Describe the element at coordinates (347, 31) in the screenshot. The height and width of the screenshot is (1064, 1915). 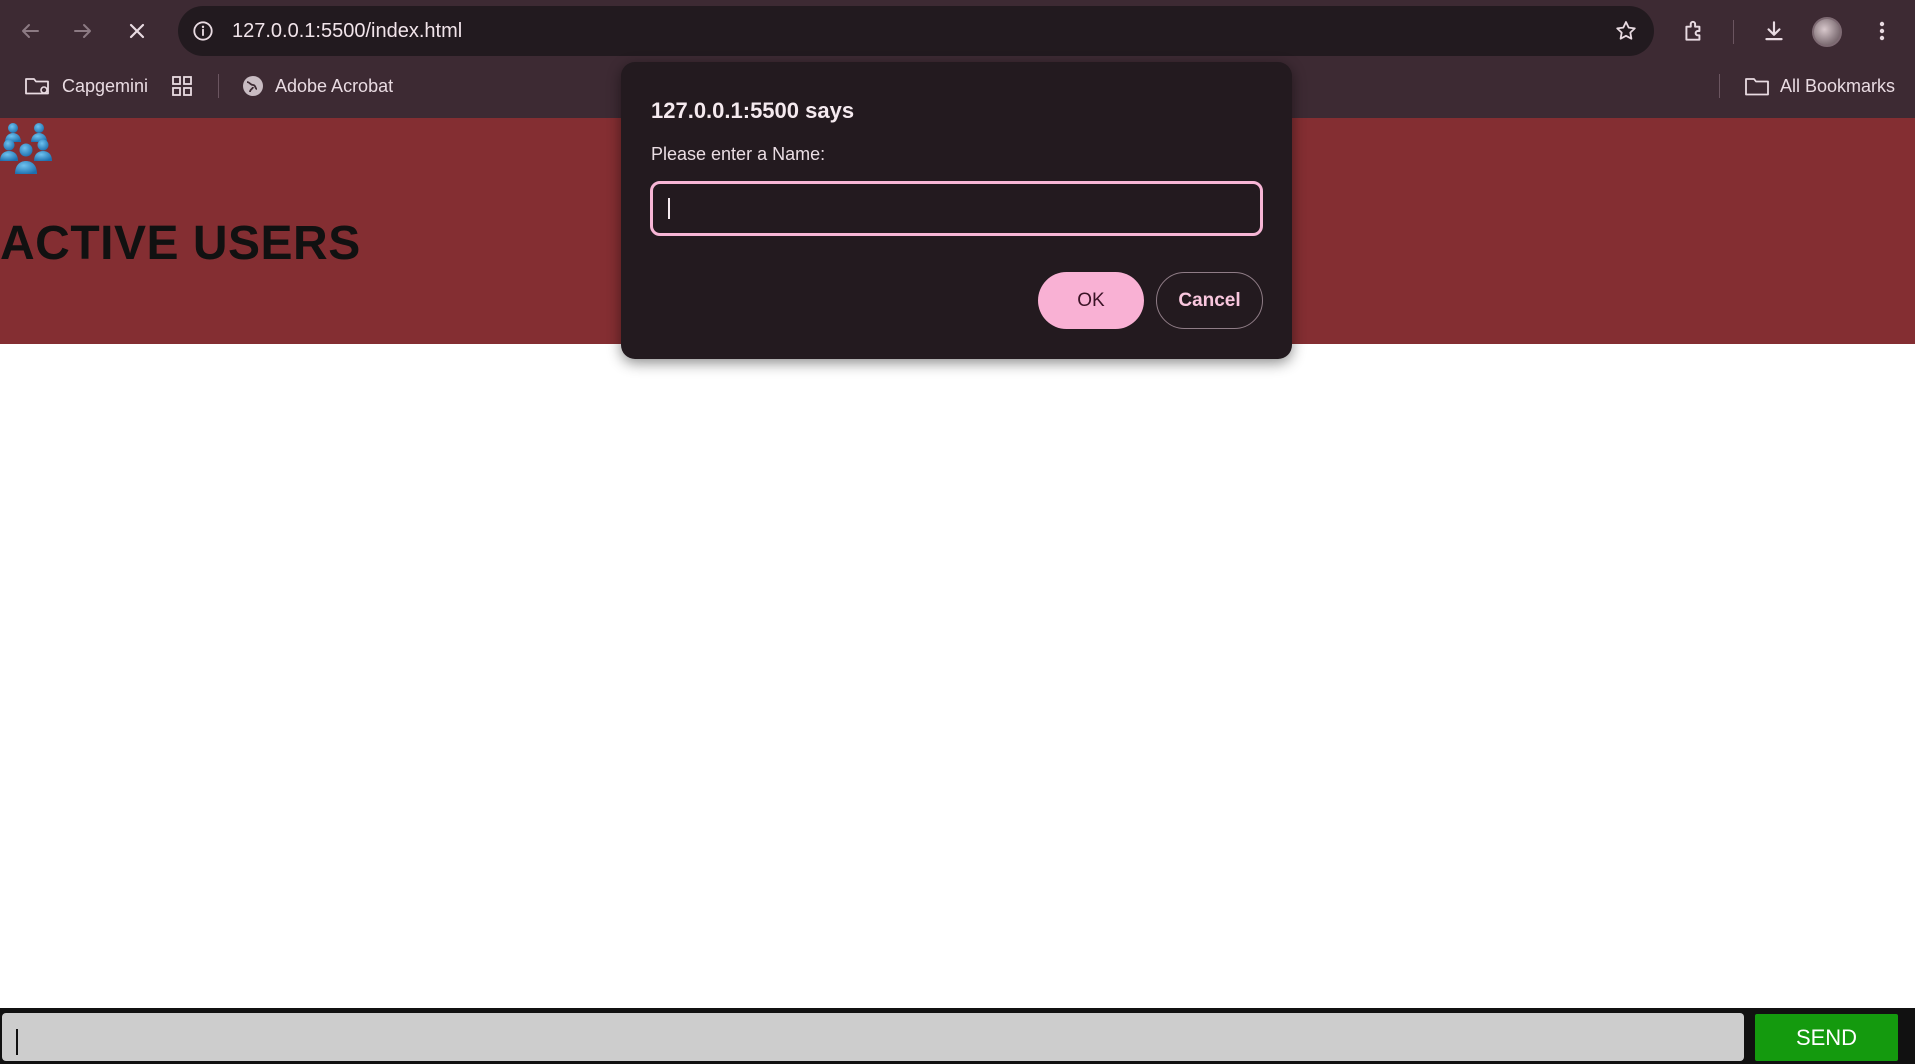
I see `url-text: 127.0.0.1:5500/index.html` at that location.